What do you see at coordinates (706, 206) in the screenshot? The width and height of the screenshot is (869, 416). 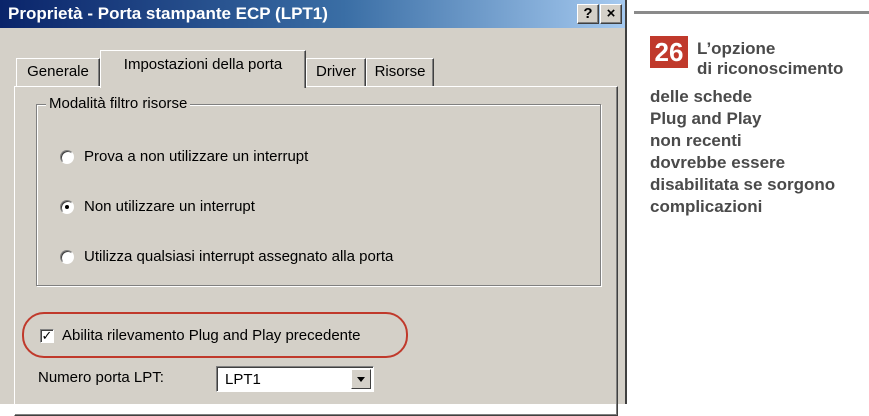 I see `caption-line: complicazioni` at bounding box center [706, 206].